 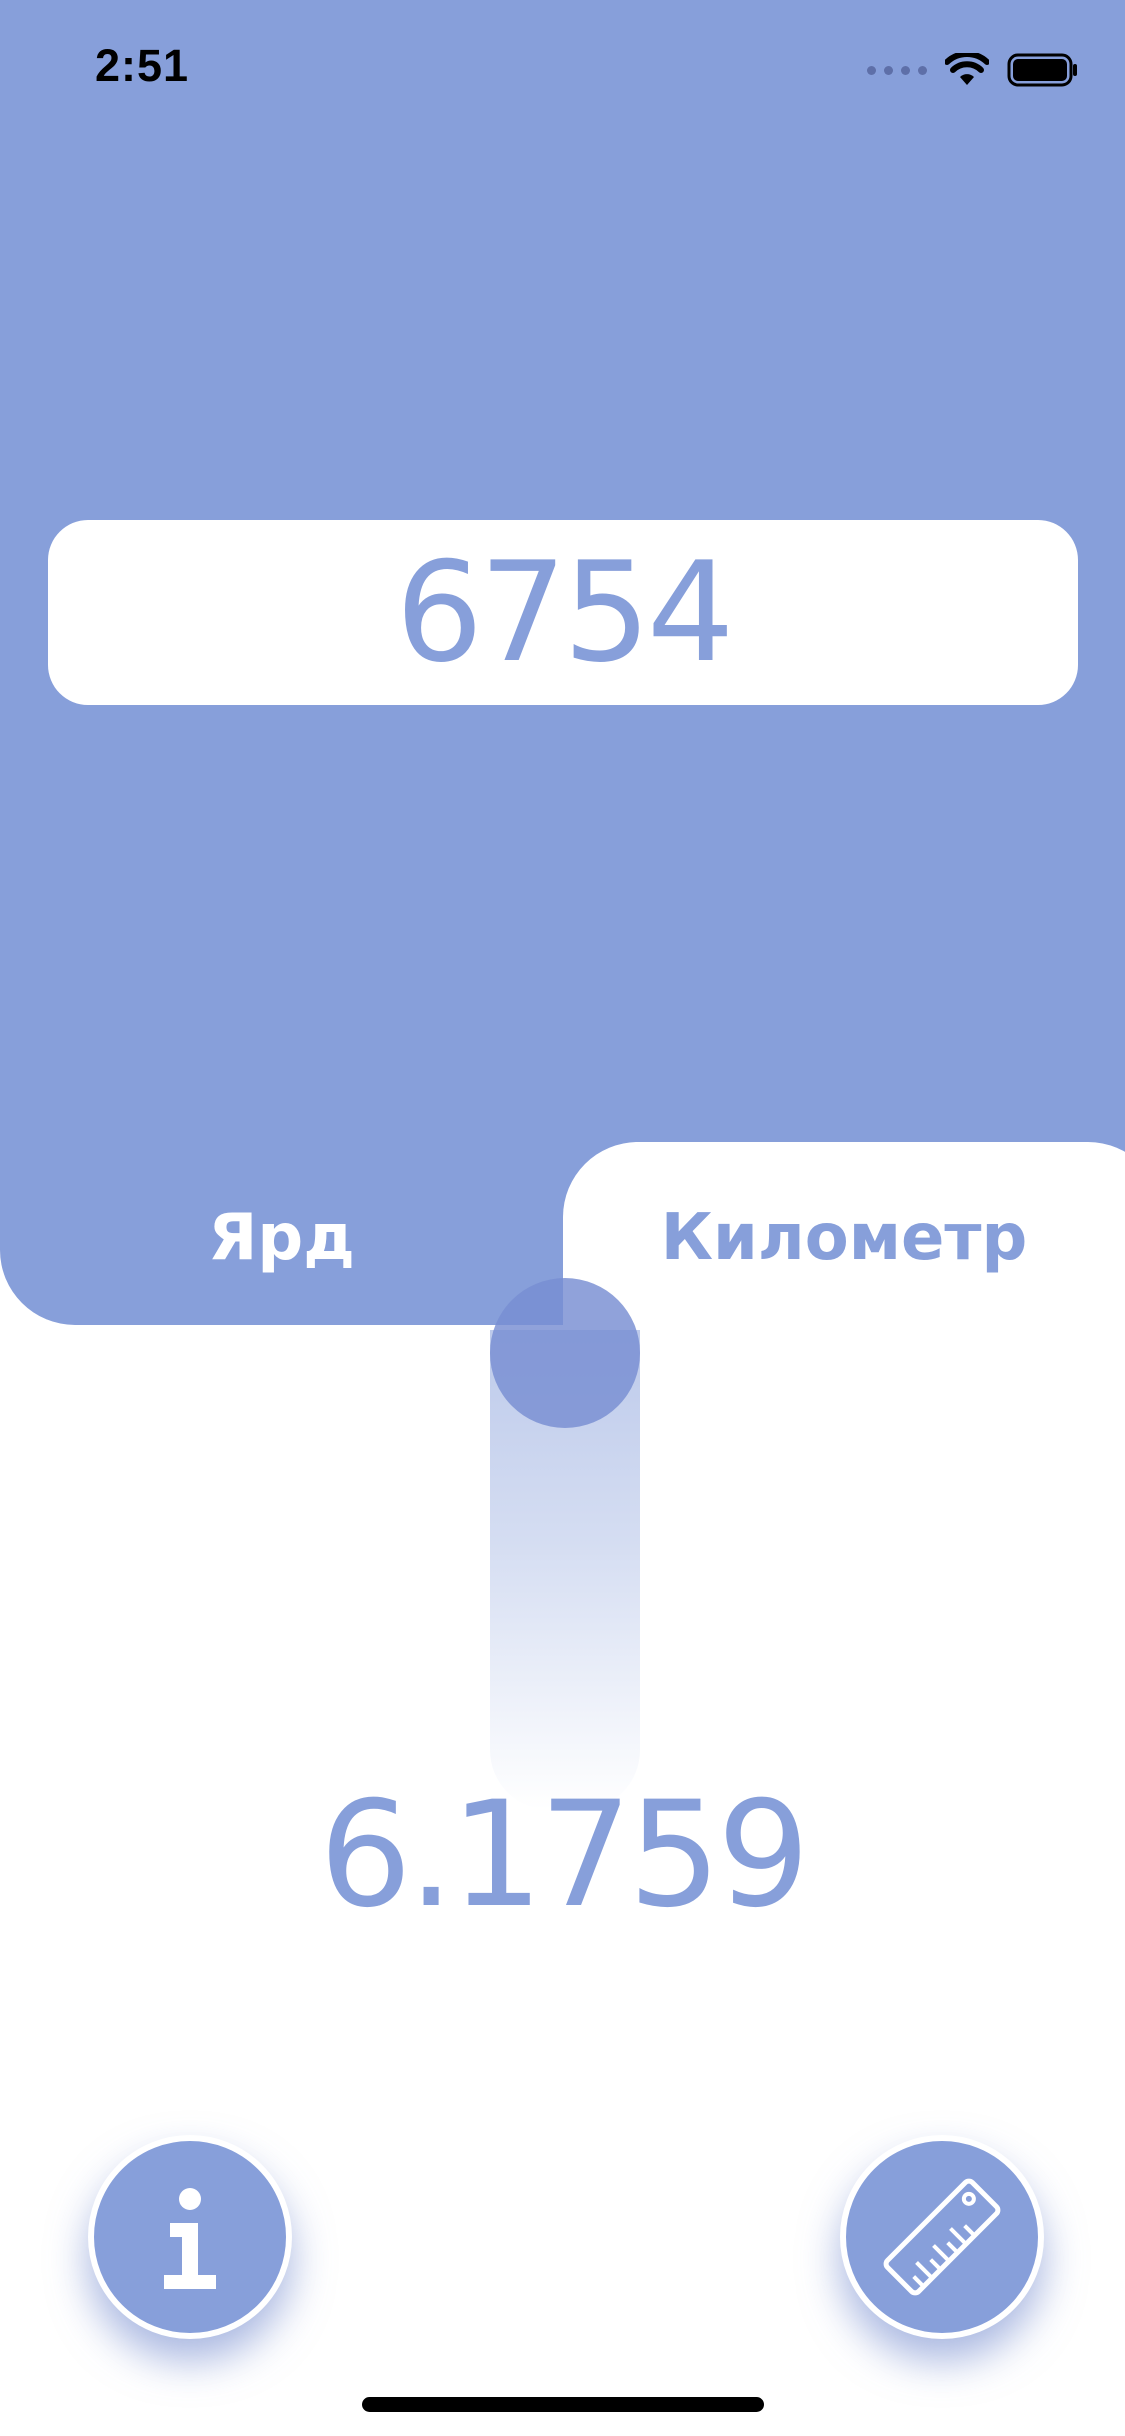 What do you see at coordinates (565, 1353) in the screenshot?
I see `swap-slider-knob` at bounding box center [565, 1353].